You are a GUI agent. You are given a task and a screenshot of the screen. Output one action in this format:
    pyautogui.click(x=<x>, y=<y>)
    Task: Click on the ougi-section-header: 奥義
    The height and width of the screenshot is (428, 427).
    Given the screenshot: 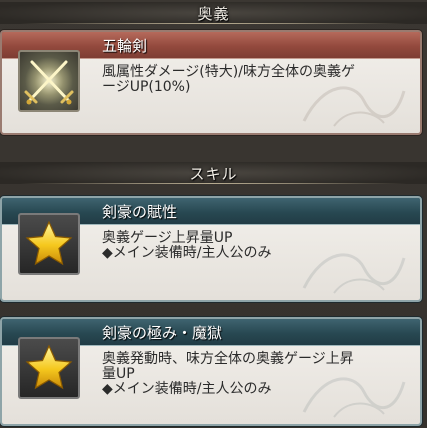 What is the action you would take?
    pyautogui.click(x=213, y=13)
    